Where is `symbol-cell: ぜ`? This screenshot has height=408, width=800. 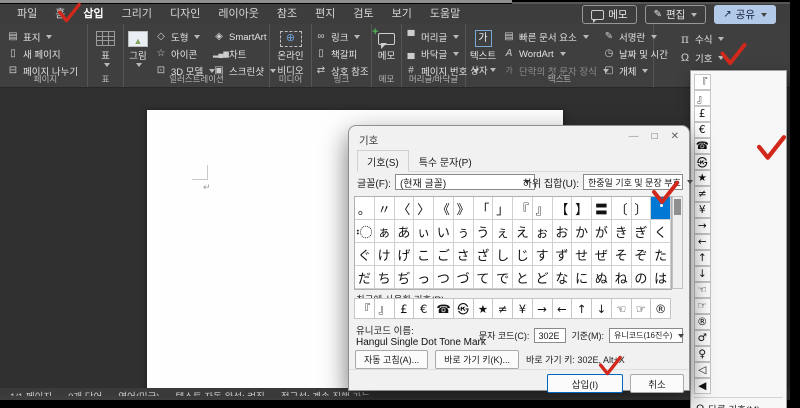 symbol-cell: ぜ is located at coordinates (602, 254).